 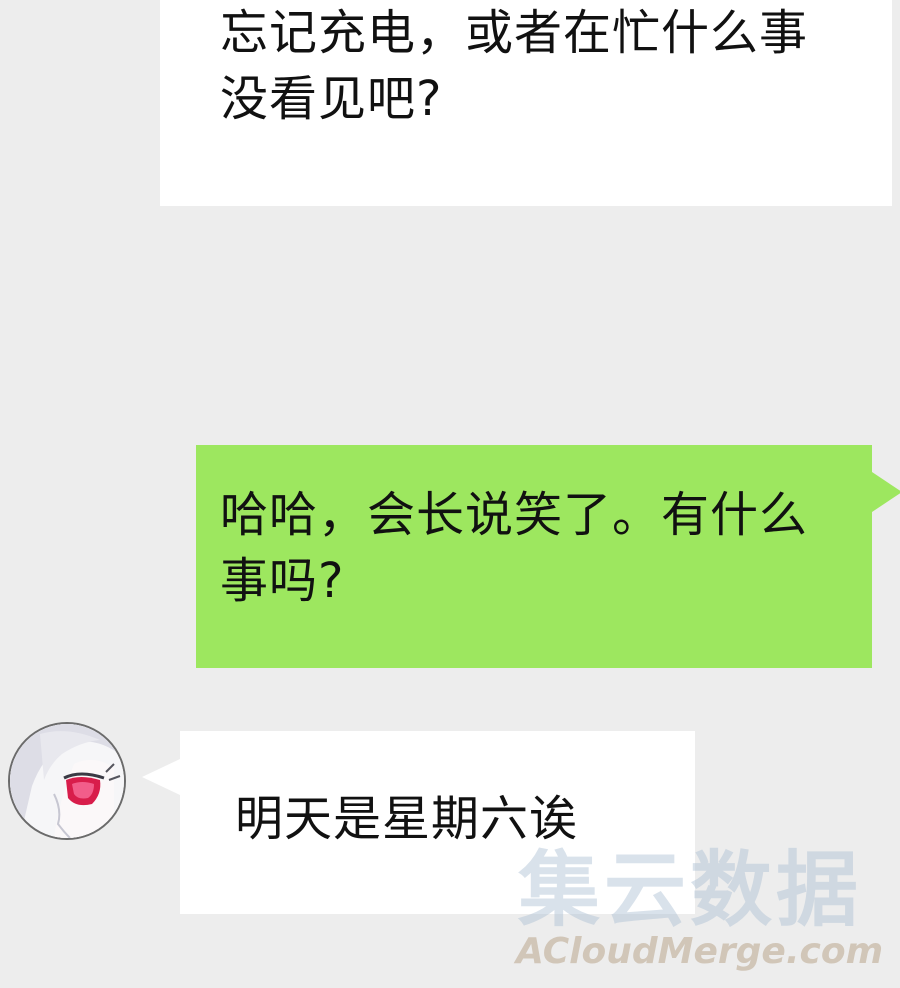 I want to click on watermark-url: ACloudMerge.com, so click(x=700, y=951).